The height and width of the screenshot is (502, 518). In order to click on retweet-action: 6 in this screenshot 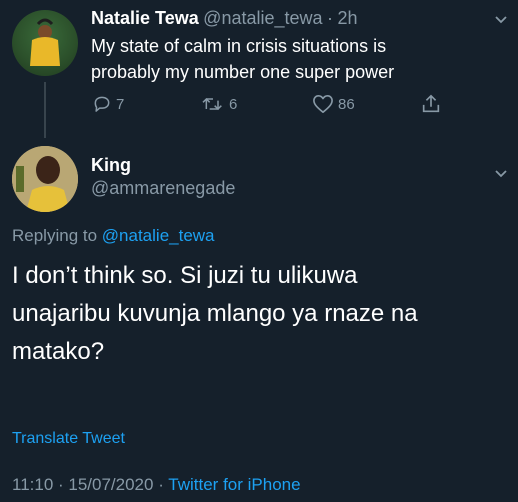, I will do `click(219, 104)`.